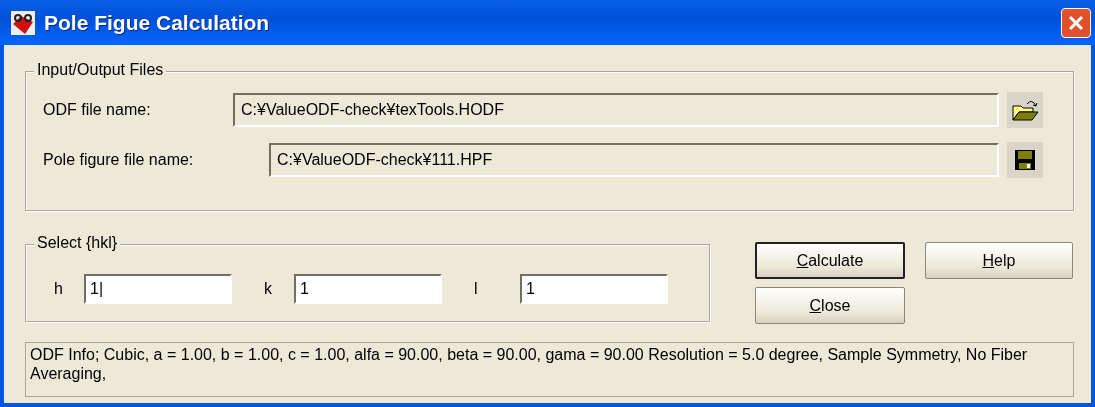 The image size is (1095, 407). What do you see at coordinates (268, 289) in the screenshot?
I see `field-label: k` at bounding box center [268, 289].